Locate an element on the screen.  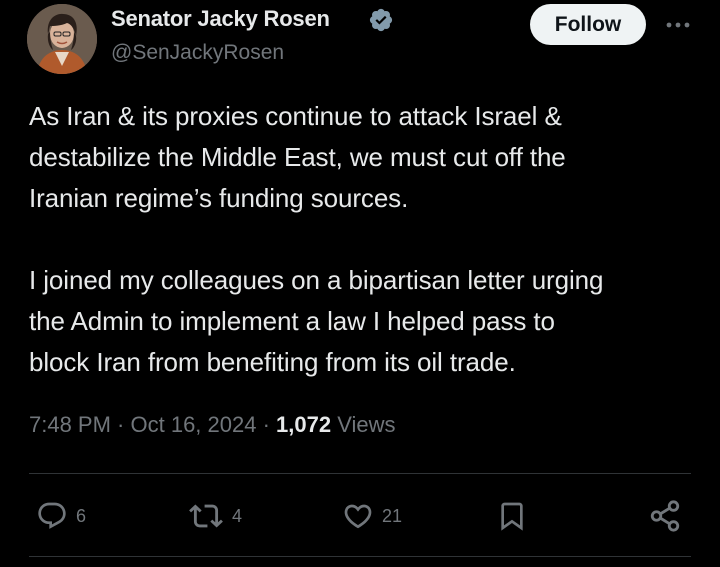
avatar-image is located at coordinates (62, 39).